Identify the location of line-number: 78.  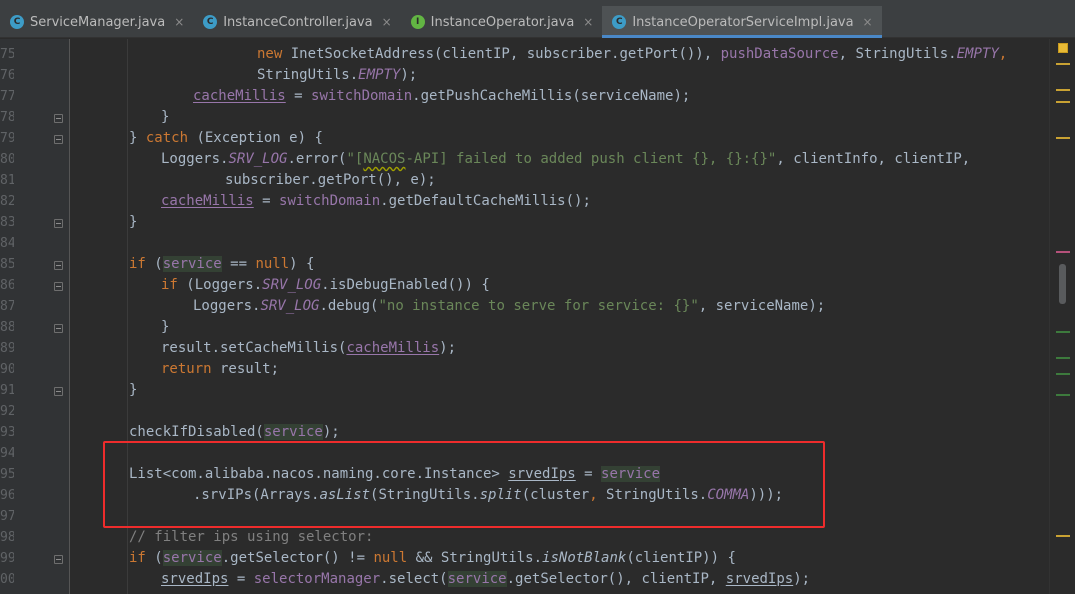
(7, 117).